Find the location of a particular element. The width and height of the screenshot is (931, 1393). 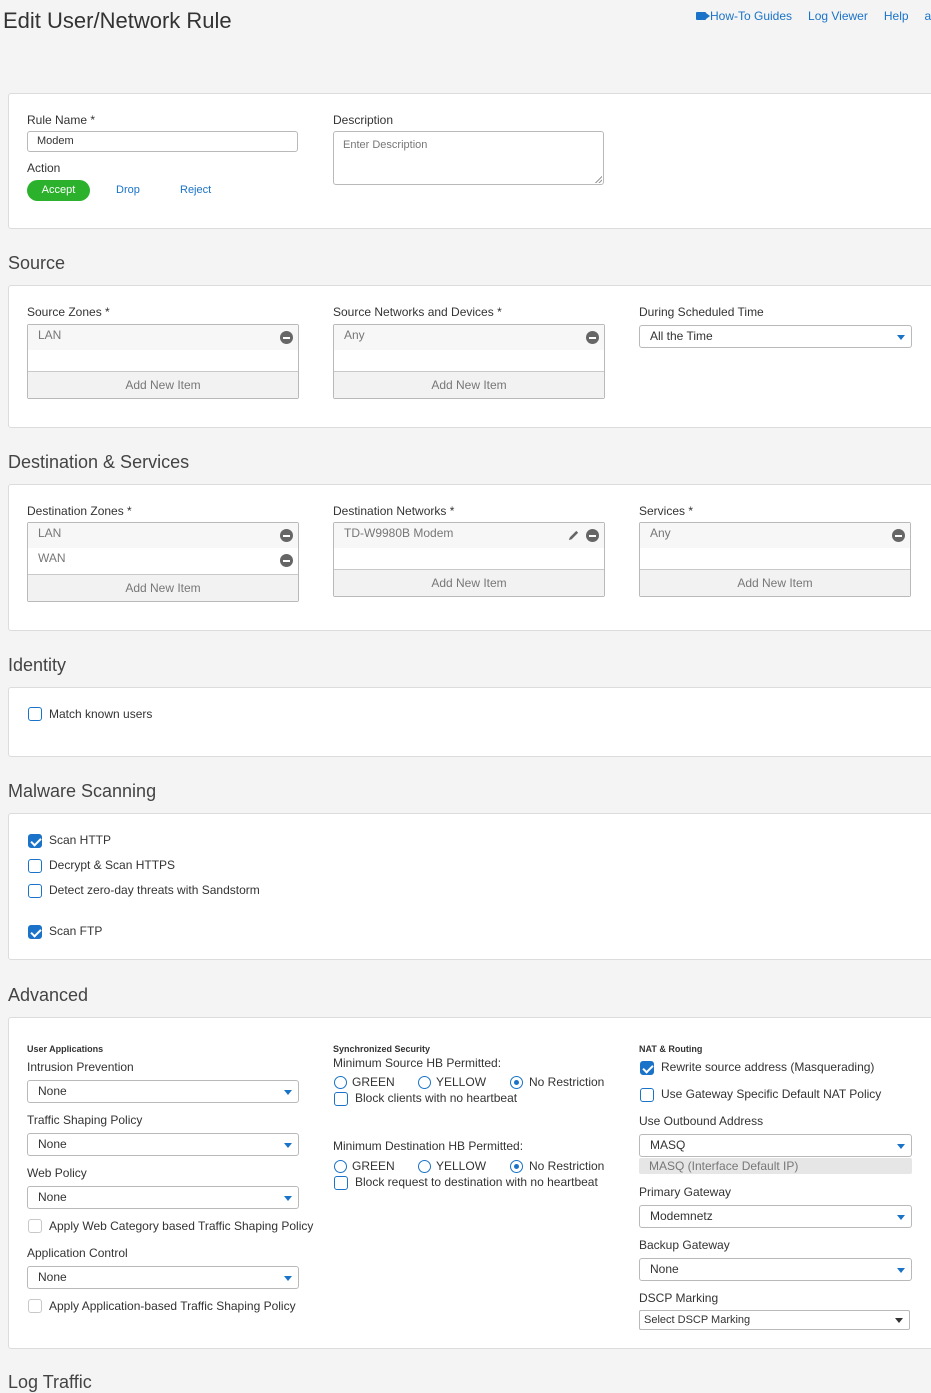

how-to-guides-link: How-To Guides is located at coordinates (744, 16).